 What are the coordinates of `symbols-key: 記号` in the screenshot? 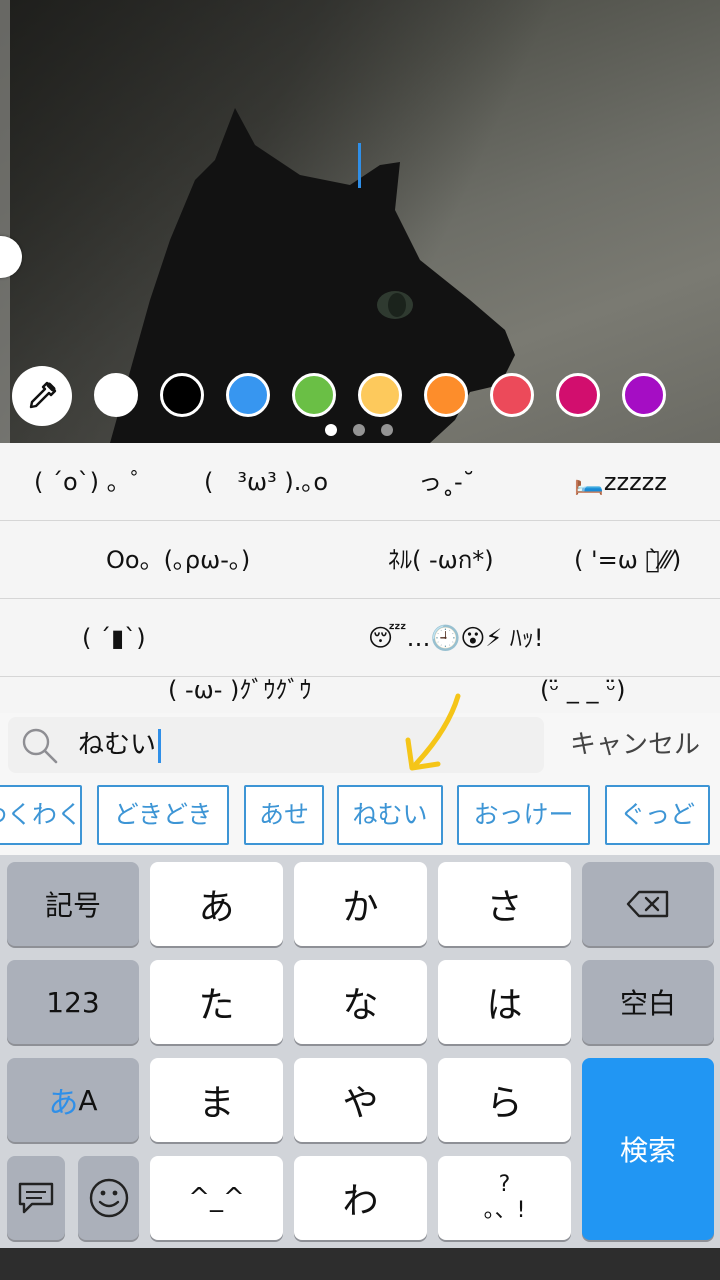 It's located at (73, 904).